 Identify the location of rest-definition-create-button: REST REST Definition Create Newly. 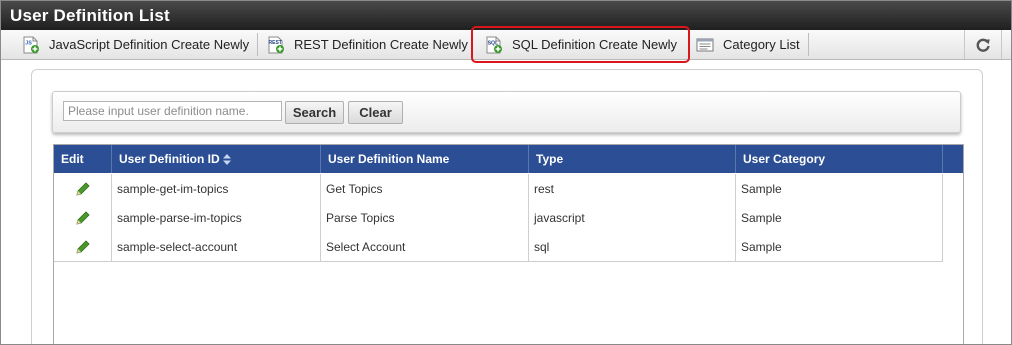
(365, 44).